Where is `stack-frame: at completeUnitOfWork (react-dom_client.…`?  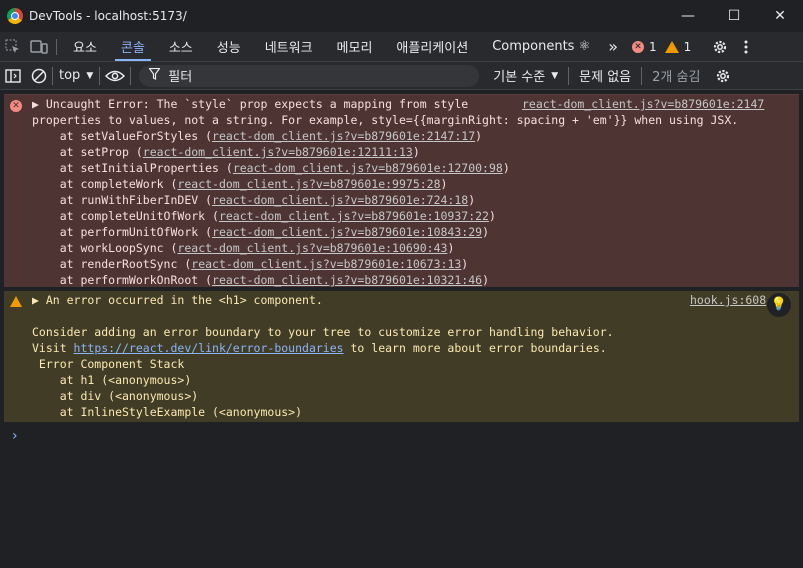
stack-frame: at completeUnitOfWork (react-dom_client.… is located at coordinates (264, 216).